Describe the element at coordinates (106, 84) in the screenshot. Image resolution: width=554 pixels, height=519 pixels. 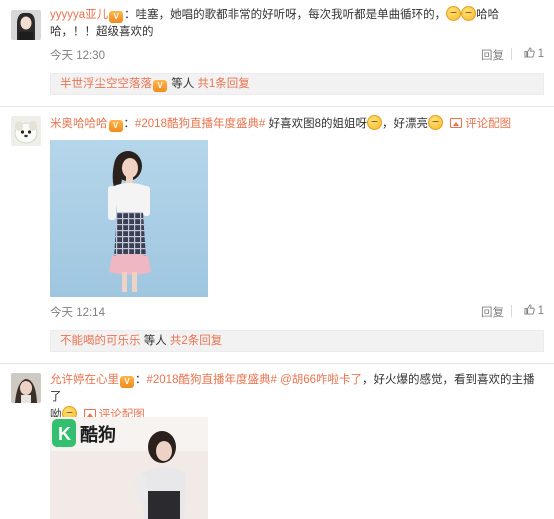
I see `sub-reply-user: 半世浮尘空空落落` at that location.